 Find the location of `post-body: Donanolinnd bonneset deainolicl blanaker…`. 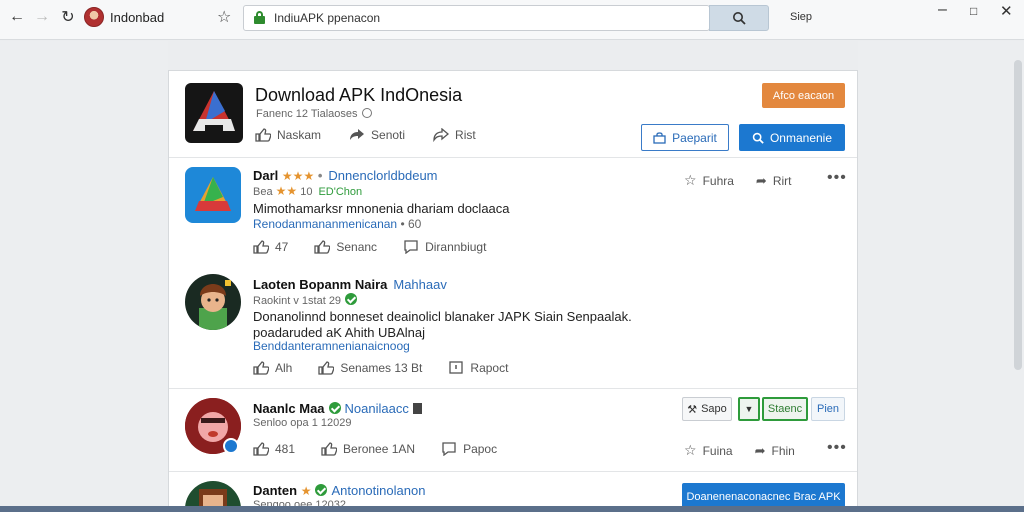

post-body: Donanolinnd bonneset deainolicl blanaker… is located at coordinates (442, 316).